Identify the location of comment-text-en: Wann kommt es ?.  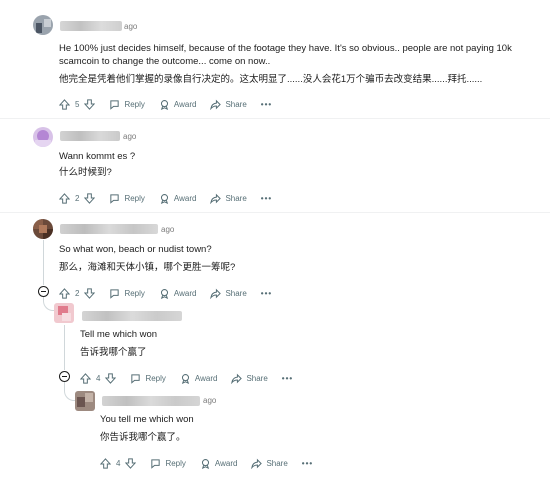
(97, 156).